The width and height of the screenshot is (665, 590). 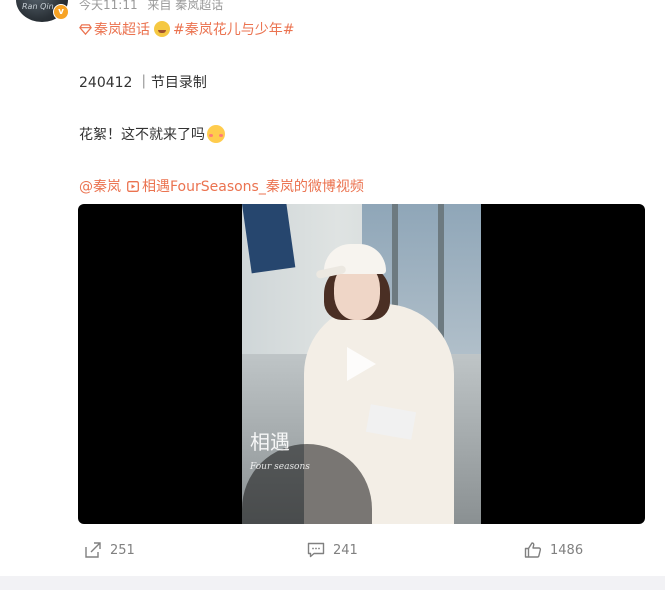 I want to click on post-meta: 今天11:11 来自 秦岚超话, so click(x=154, y=6).